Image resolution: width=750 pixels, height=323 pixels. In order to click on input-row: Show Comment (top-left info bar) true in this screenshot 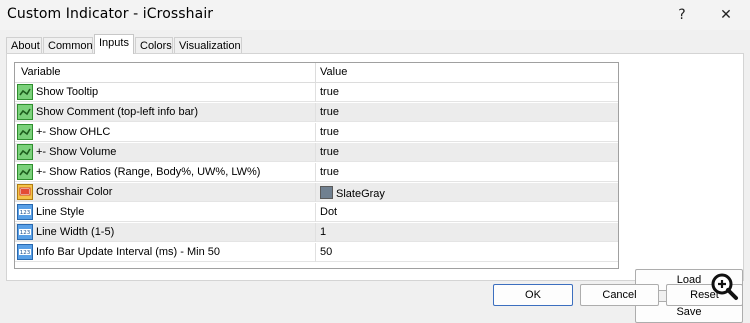, I will do `click(316, 112)`.